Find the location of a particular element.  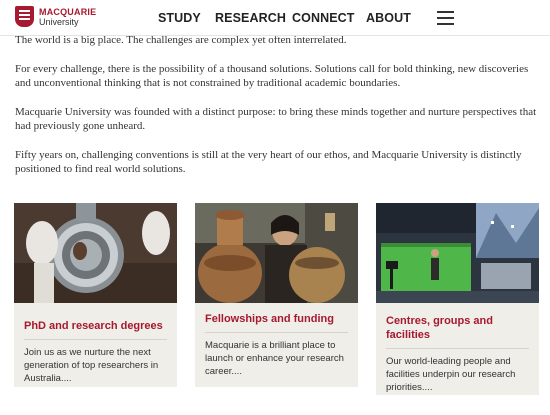

card-image-researcher-with-lens is located at coordinates (95, 253).